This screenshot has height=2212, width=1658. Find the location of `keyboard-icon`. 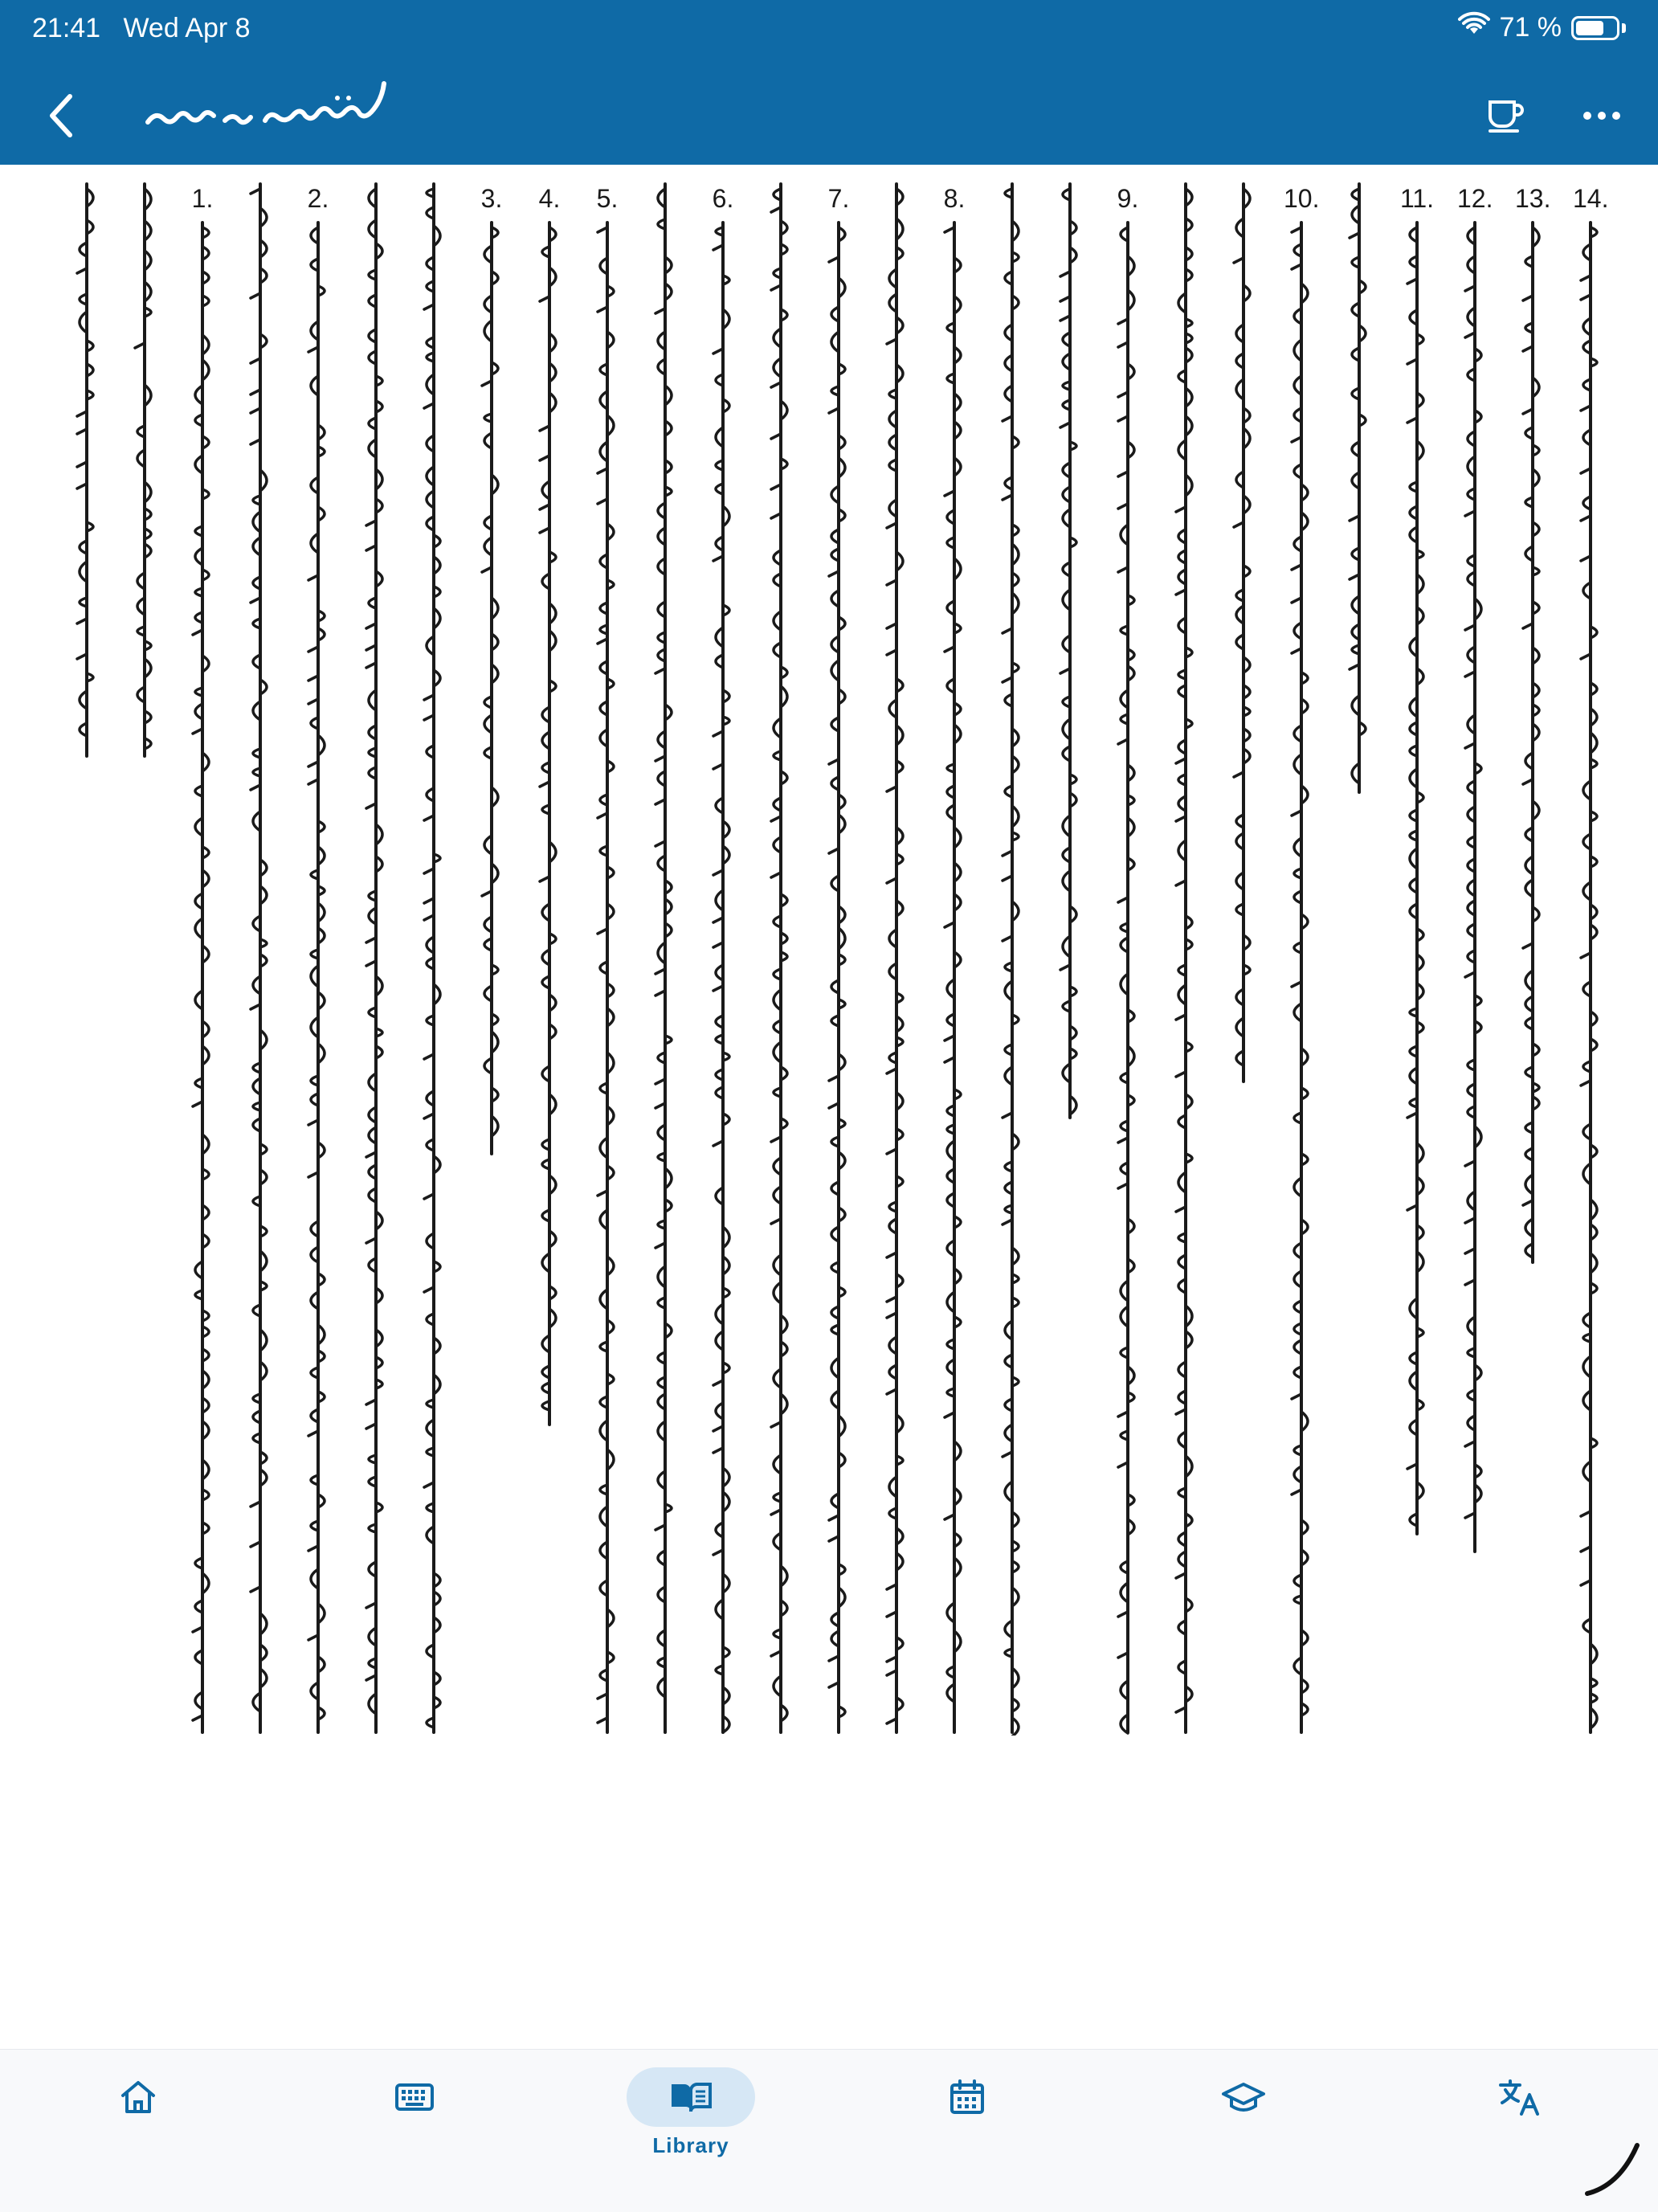

keyboard-icon is located at coordinates (414, 2097).